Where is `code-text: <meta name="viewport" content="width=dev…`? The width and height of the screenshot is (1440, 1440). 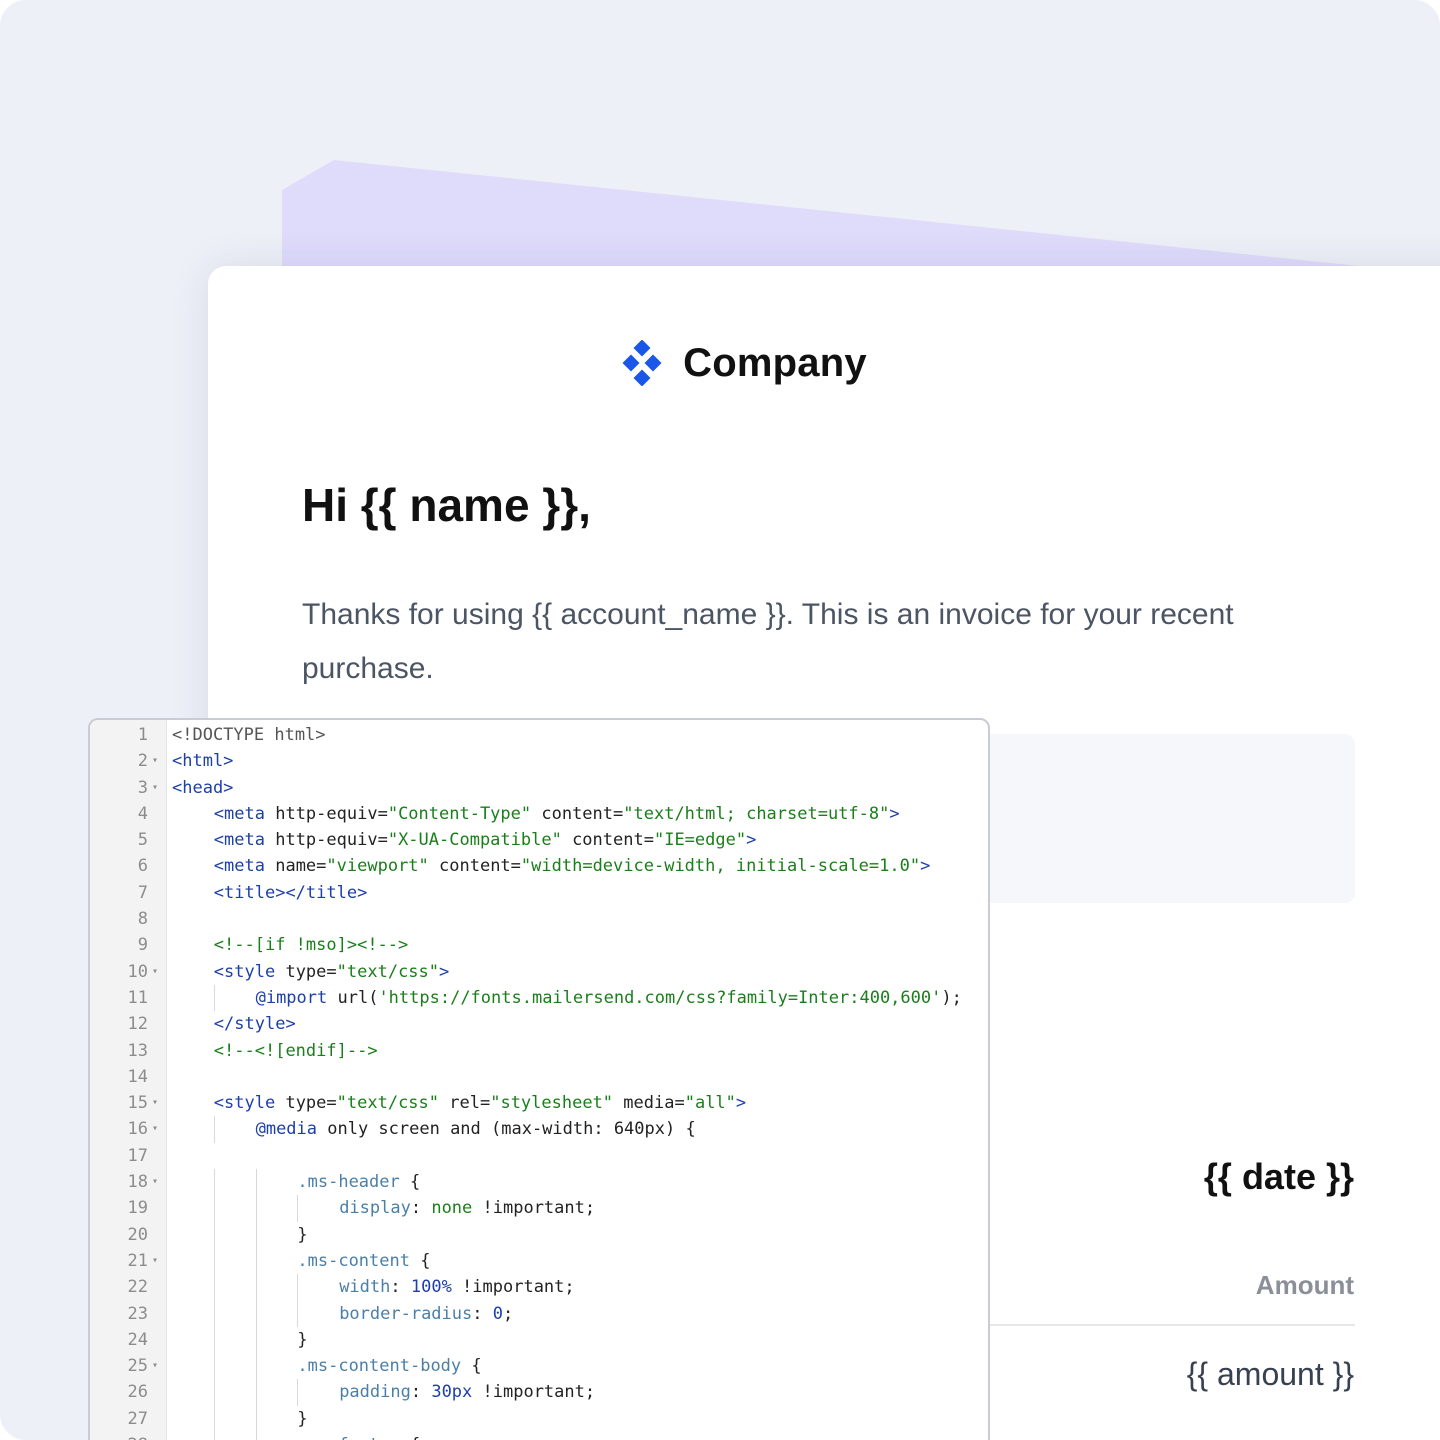 code-text: <meta name="viewport" content="width=dev… is located at coordinates (572, 866).